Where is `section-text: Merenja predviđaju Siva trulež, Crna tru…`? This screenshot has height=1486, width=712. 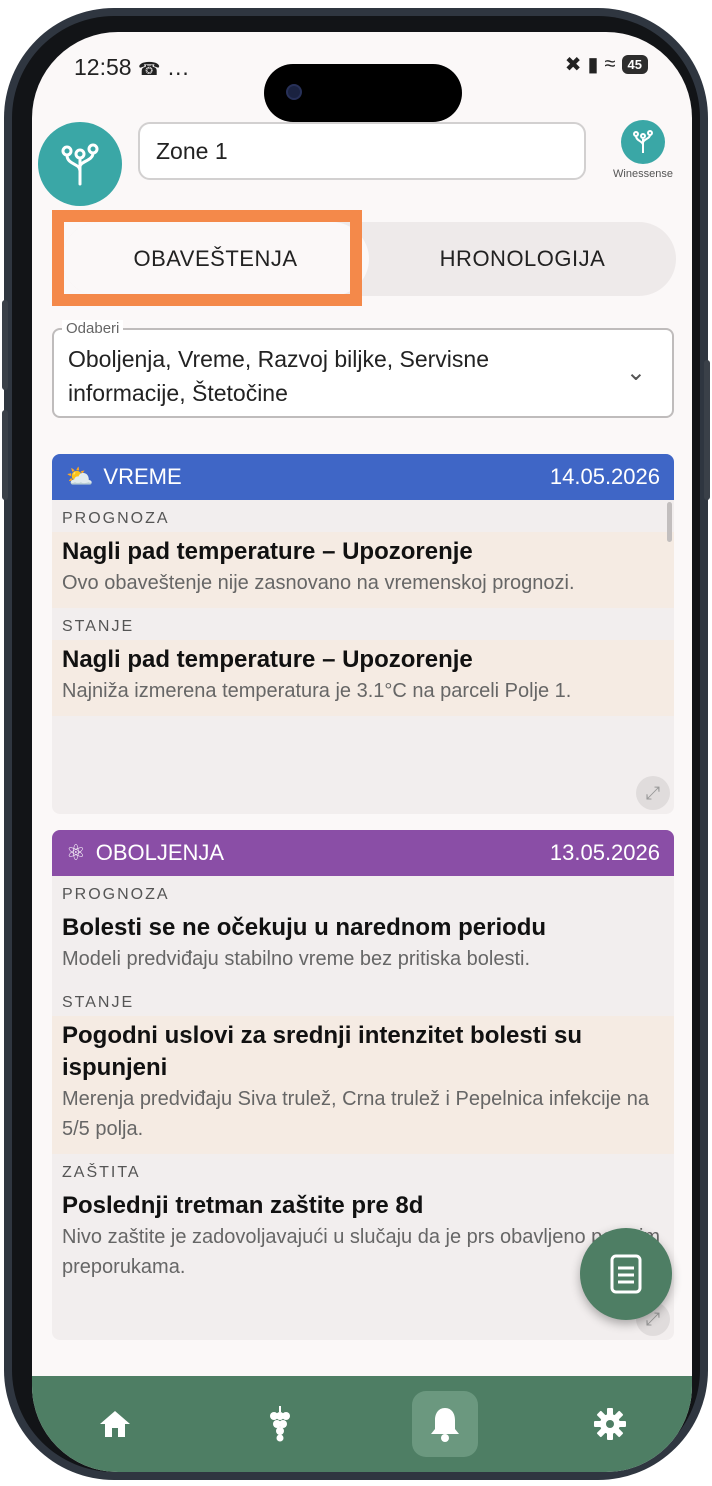 section-text: Merenja predviđaju Siva trulež, Crna tru… is located at coordinates (355, 1114).